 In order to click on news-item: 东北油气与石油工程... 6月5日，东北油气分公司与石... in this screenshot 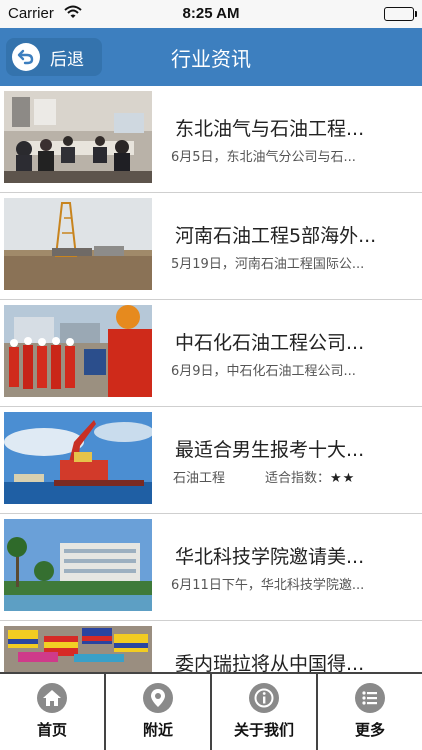, I will do `click(211, 139)`.